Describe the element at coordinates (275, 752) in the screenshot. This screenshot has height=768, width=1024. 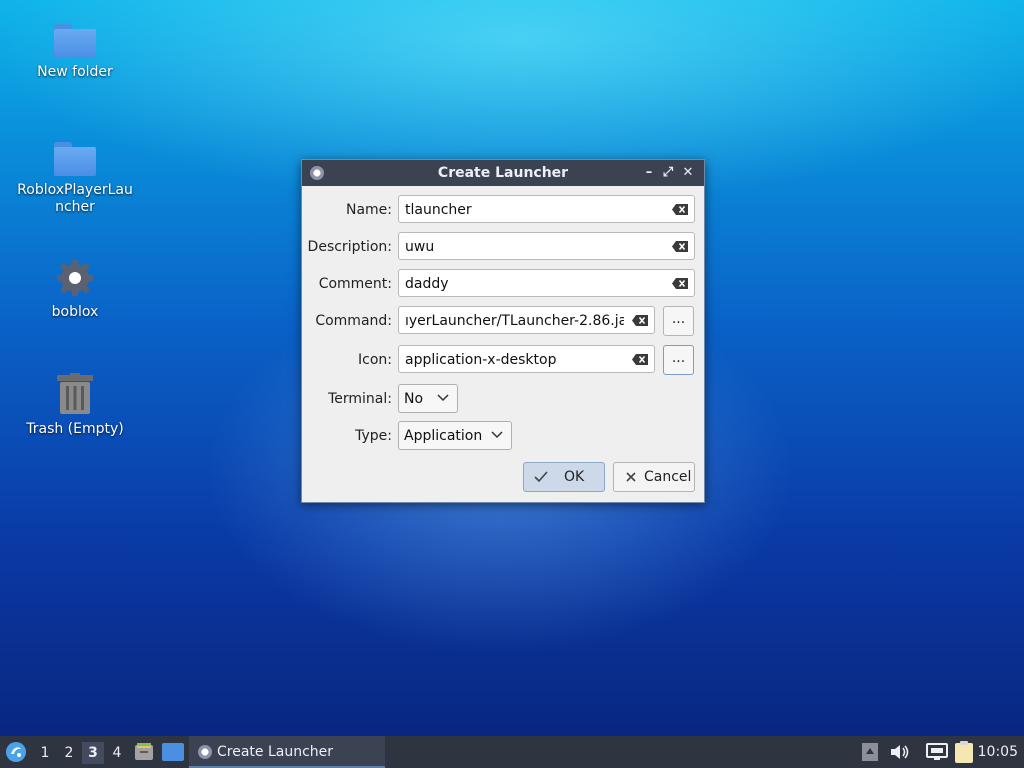
I see `task-label: Create Launcher` at that location.